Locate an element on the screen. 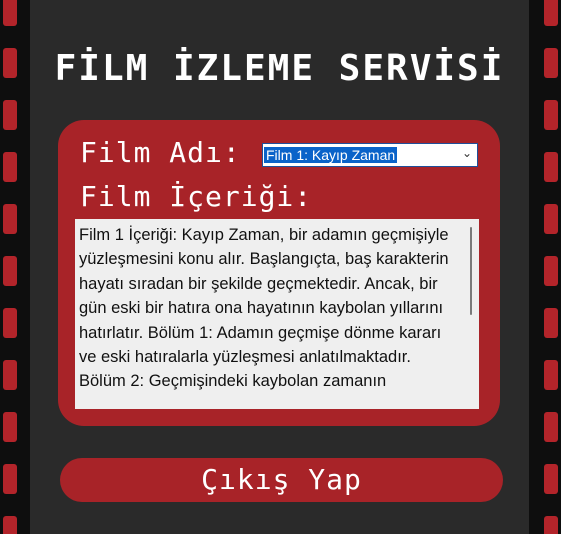  film-select: Film 1: Kayıp Zaman ⌄ is located at coordinates (370, 155).